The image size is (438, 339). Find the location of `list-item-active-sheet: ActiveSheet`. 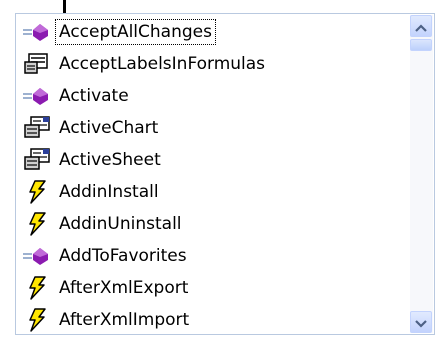

list-item-active-sheet: ActiveSheet is located at coordinates (212, 160).